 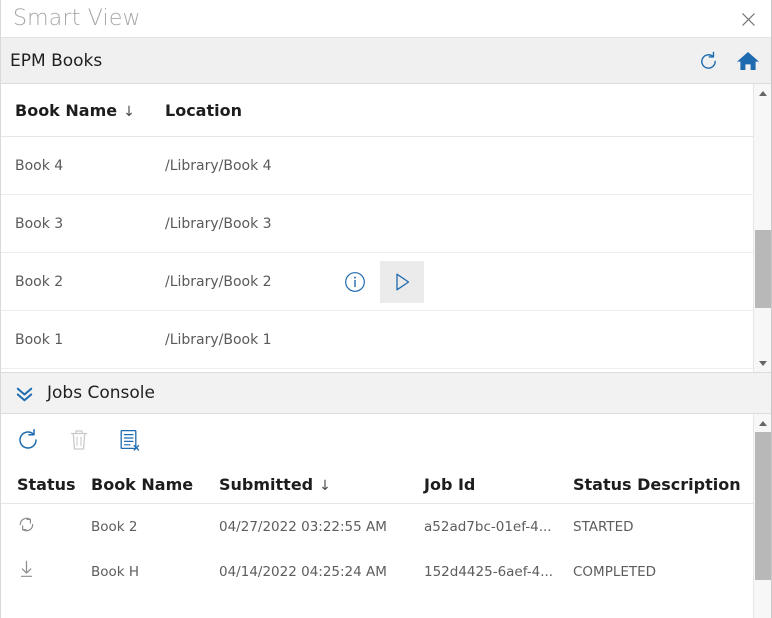 I want to click on page-title: Smart View, so click(x=77, y=18).